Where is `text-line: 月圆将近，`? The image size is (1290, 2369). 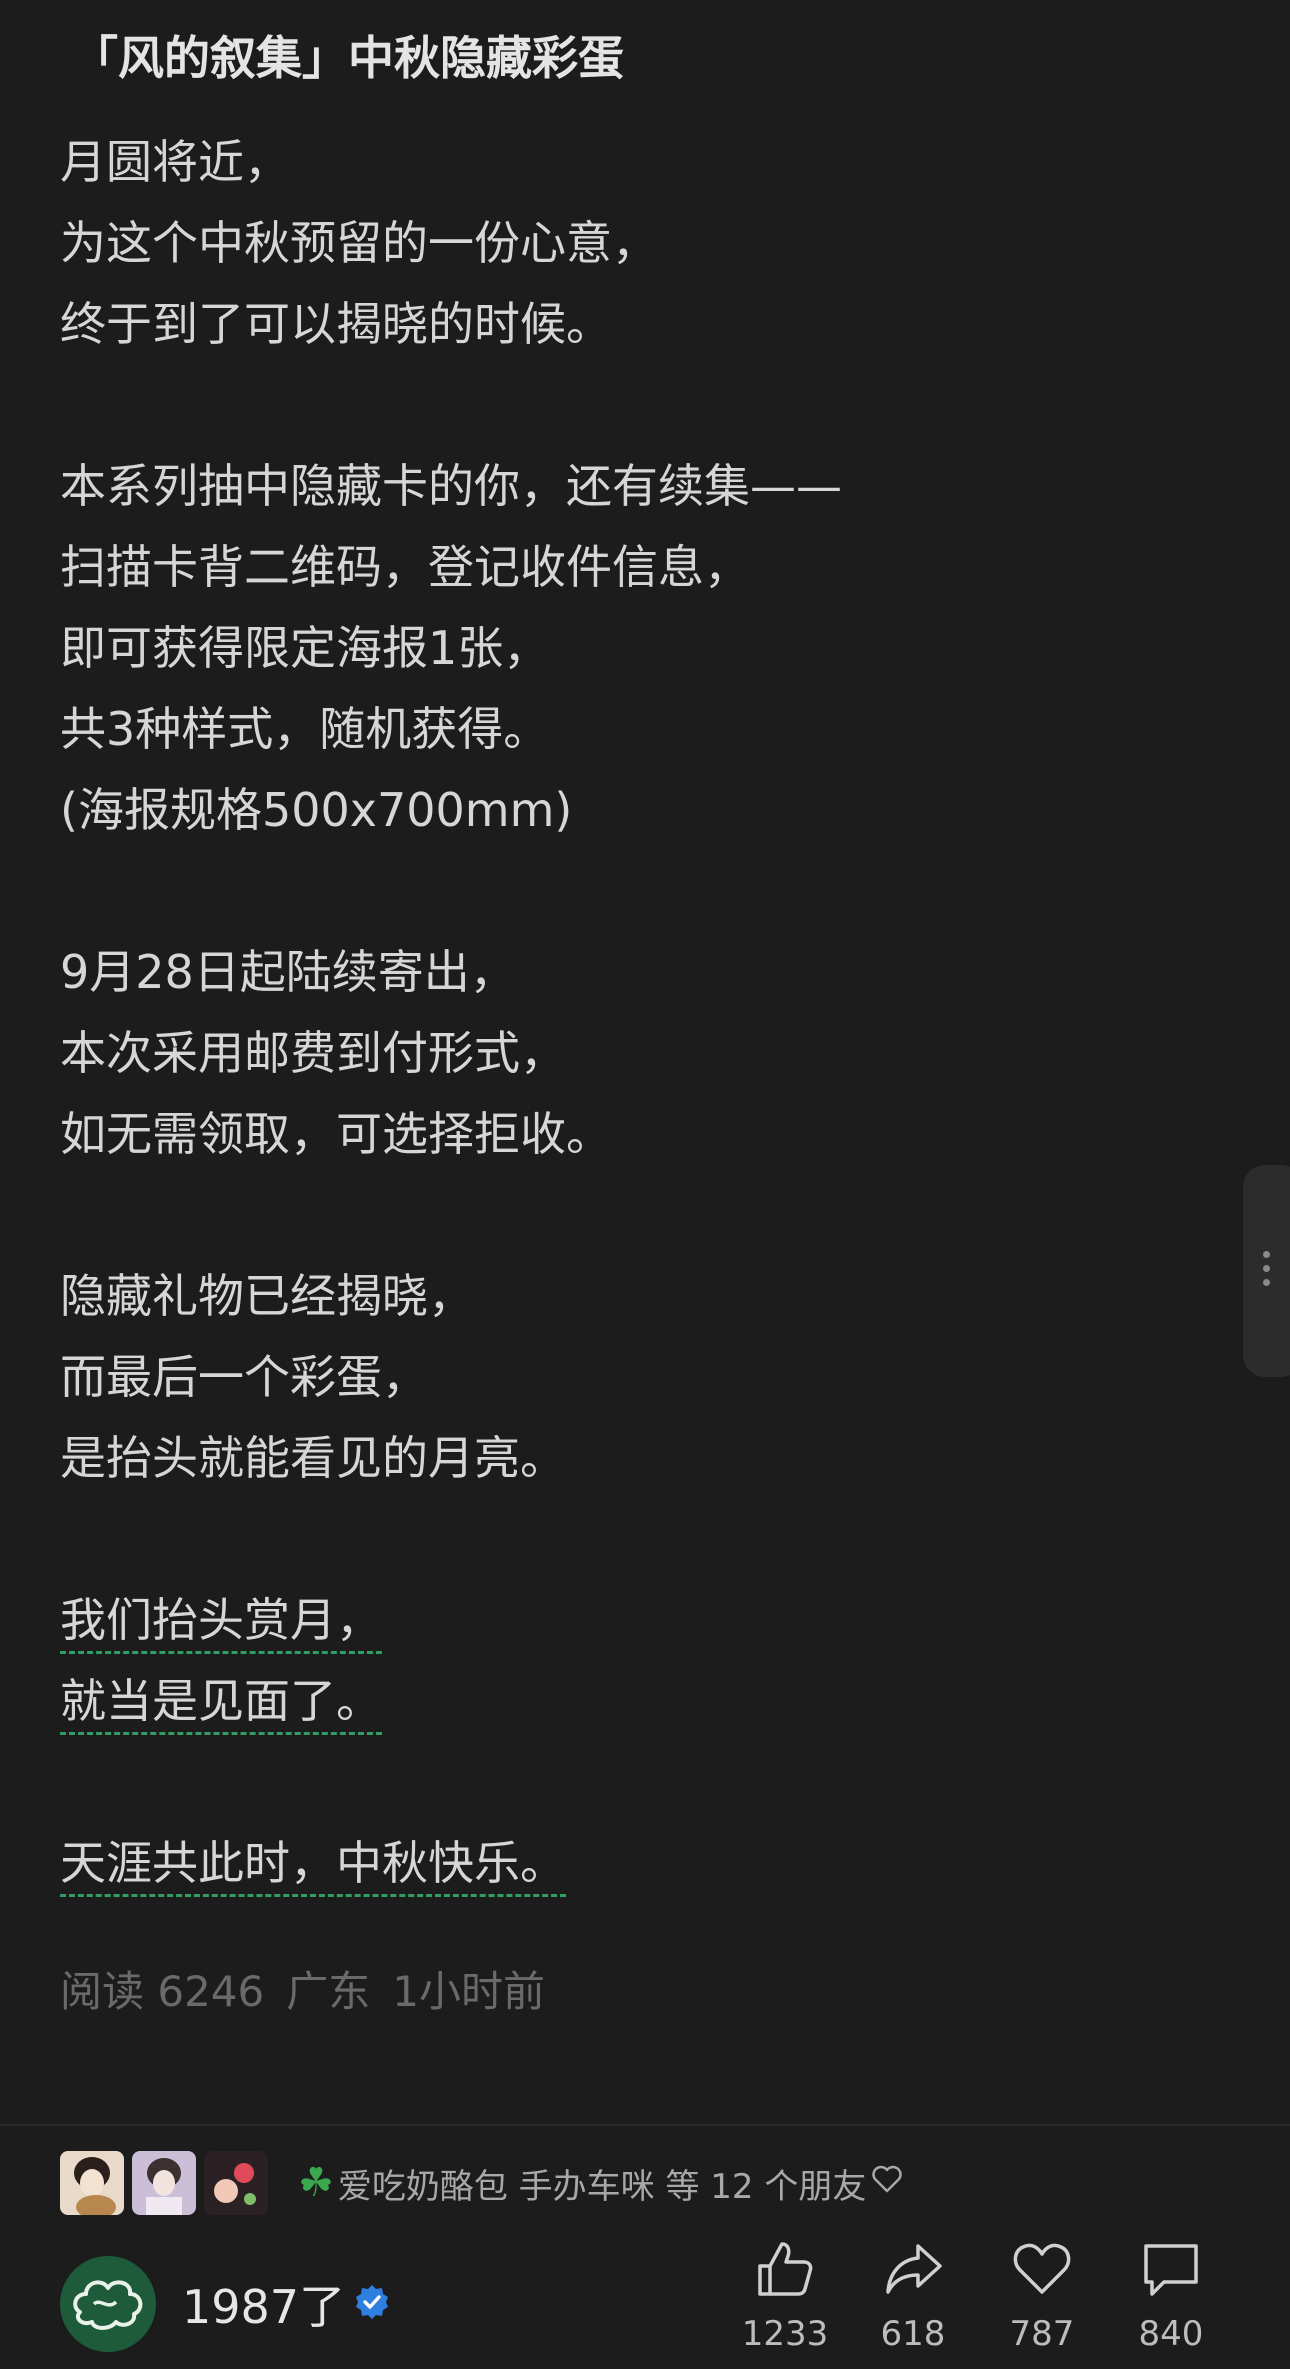
text-line: 月圆将近， is located at coordinates (175, 162).